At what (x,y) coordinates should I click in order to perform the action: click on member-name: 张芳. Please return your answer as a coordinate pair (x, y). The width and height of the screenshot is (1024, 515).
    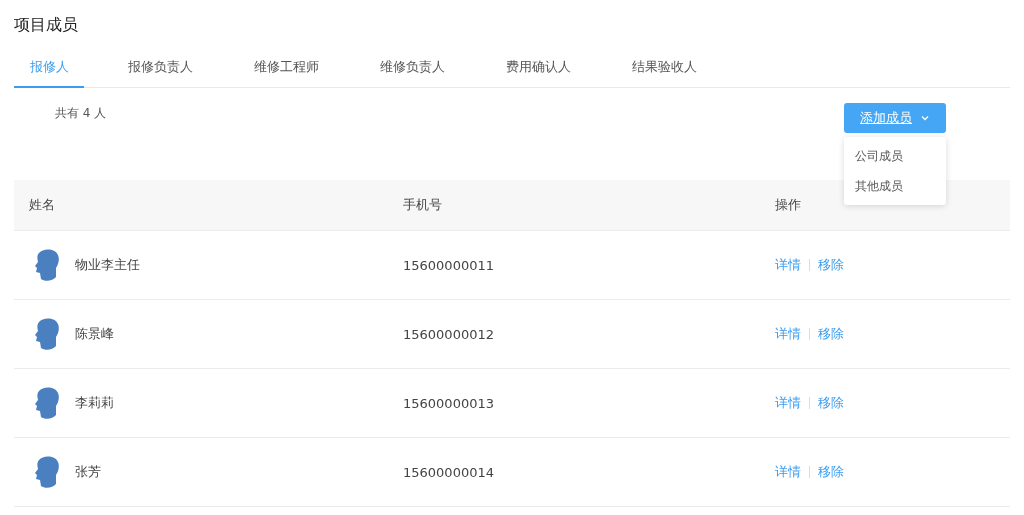
    Looking at the image, I should click on (88, 472).